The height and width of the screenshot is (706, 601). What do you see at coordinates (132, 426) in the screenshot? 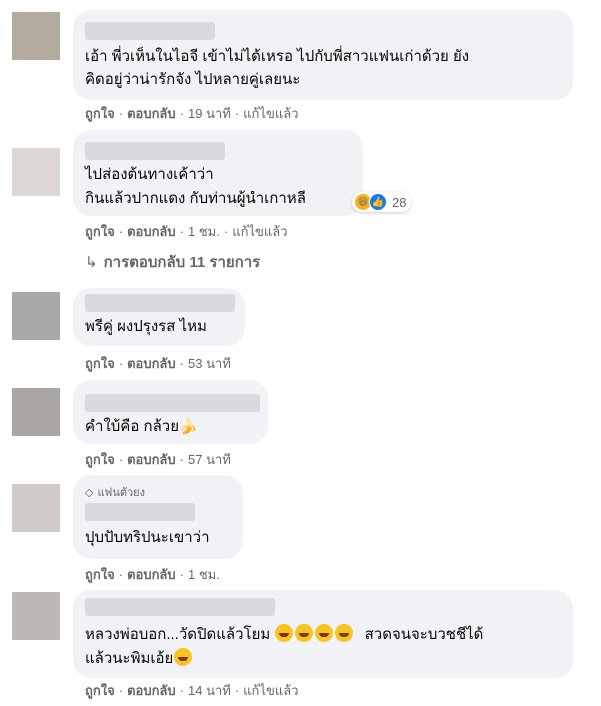
I see `comment-text-body: คำใบ้คือ กล้วย` at bounding box center [132, 426].